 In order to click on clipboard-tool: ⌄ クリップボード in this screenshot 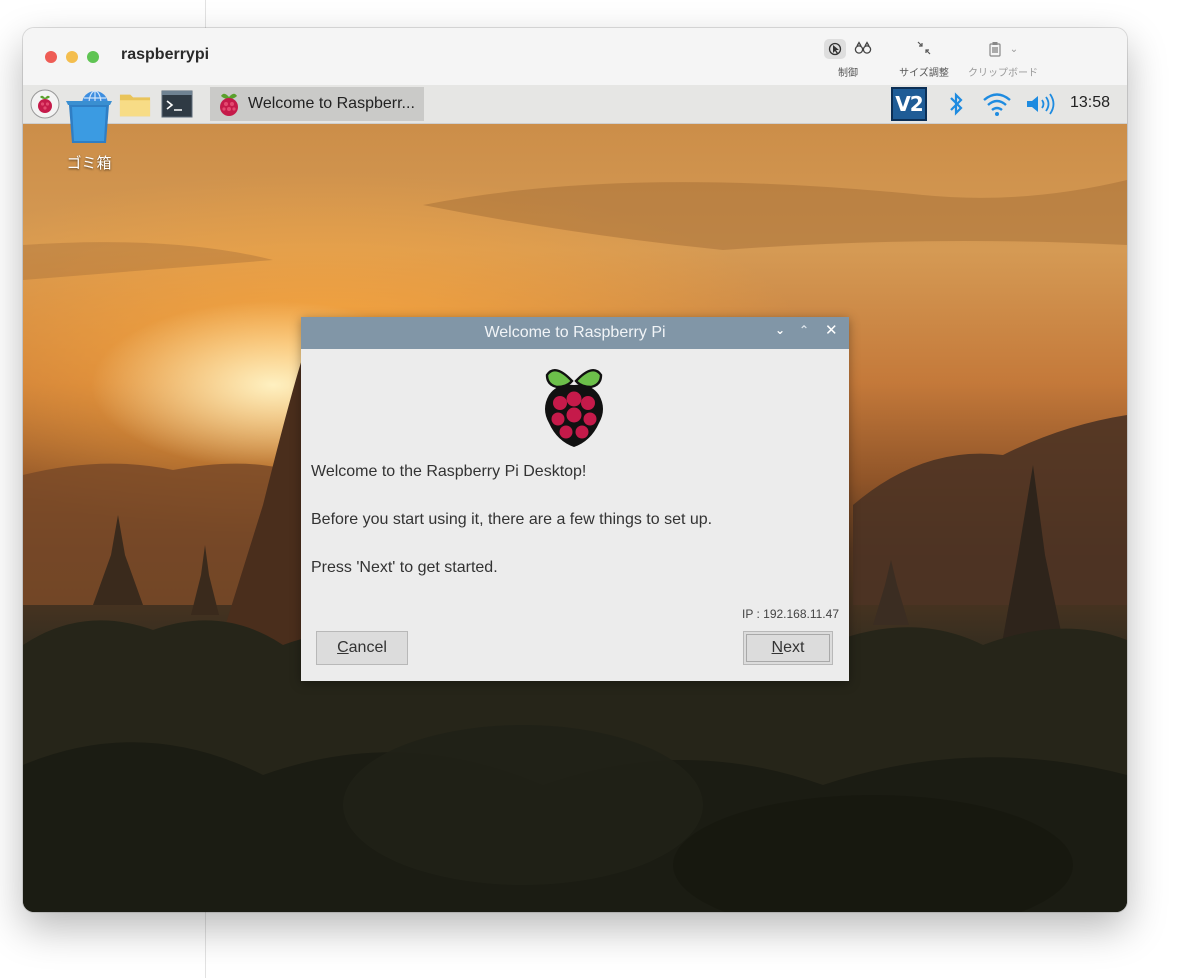, I will do `click(1003, 60)`.